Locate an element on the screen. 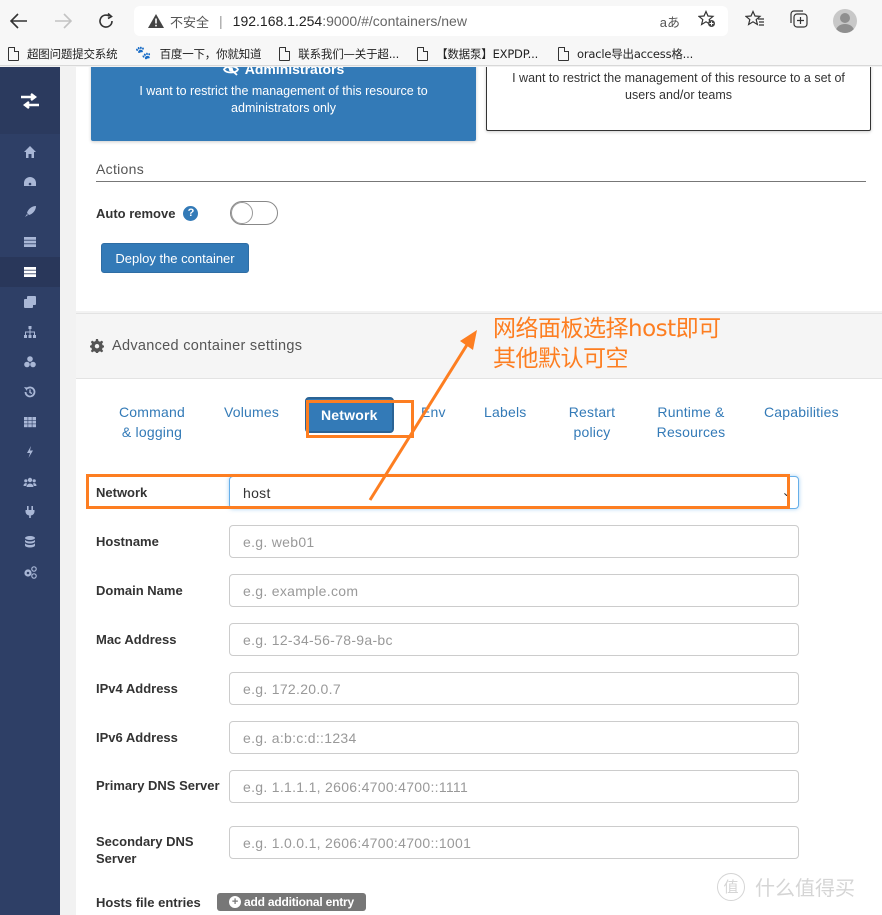  tab-env: Env is located at coordinates (433, 412).